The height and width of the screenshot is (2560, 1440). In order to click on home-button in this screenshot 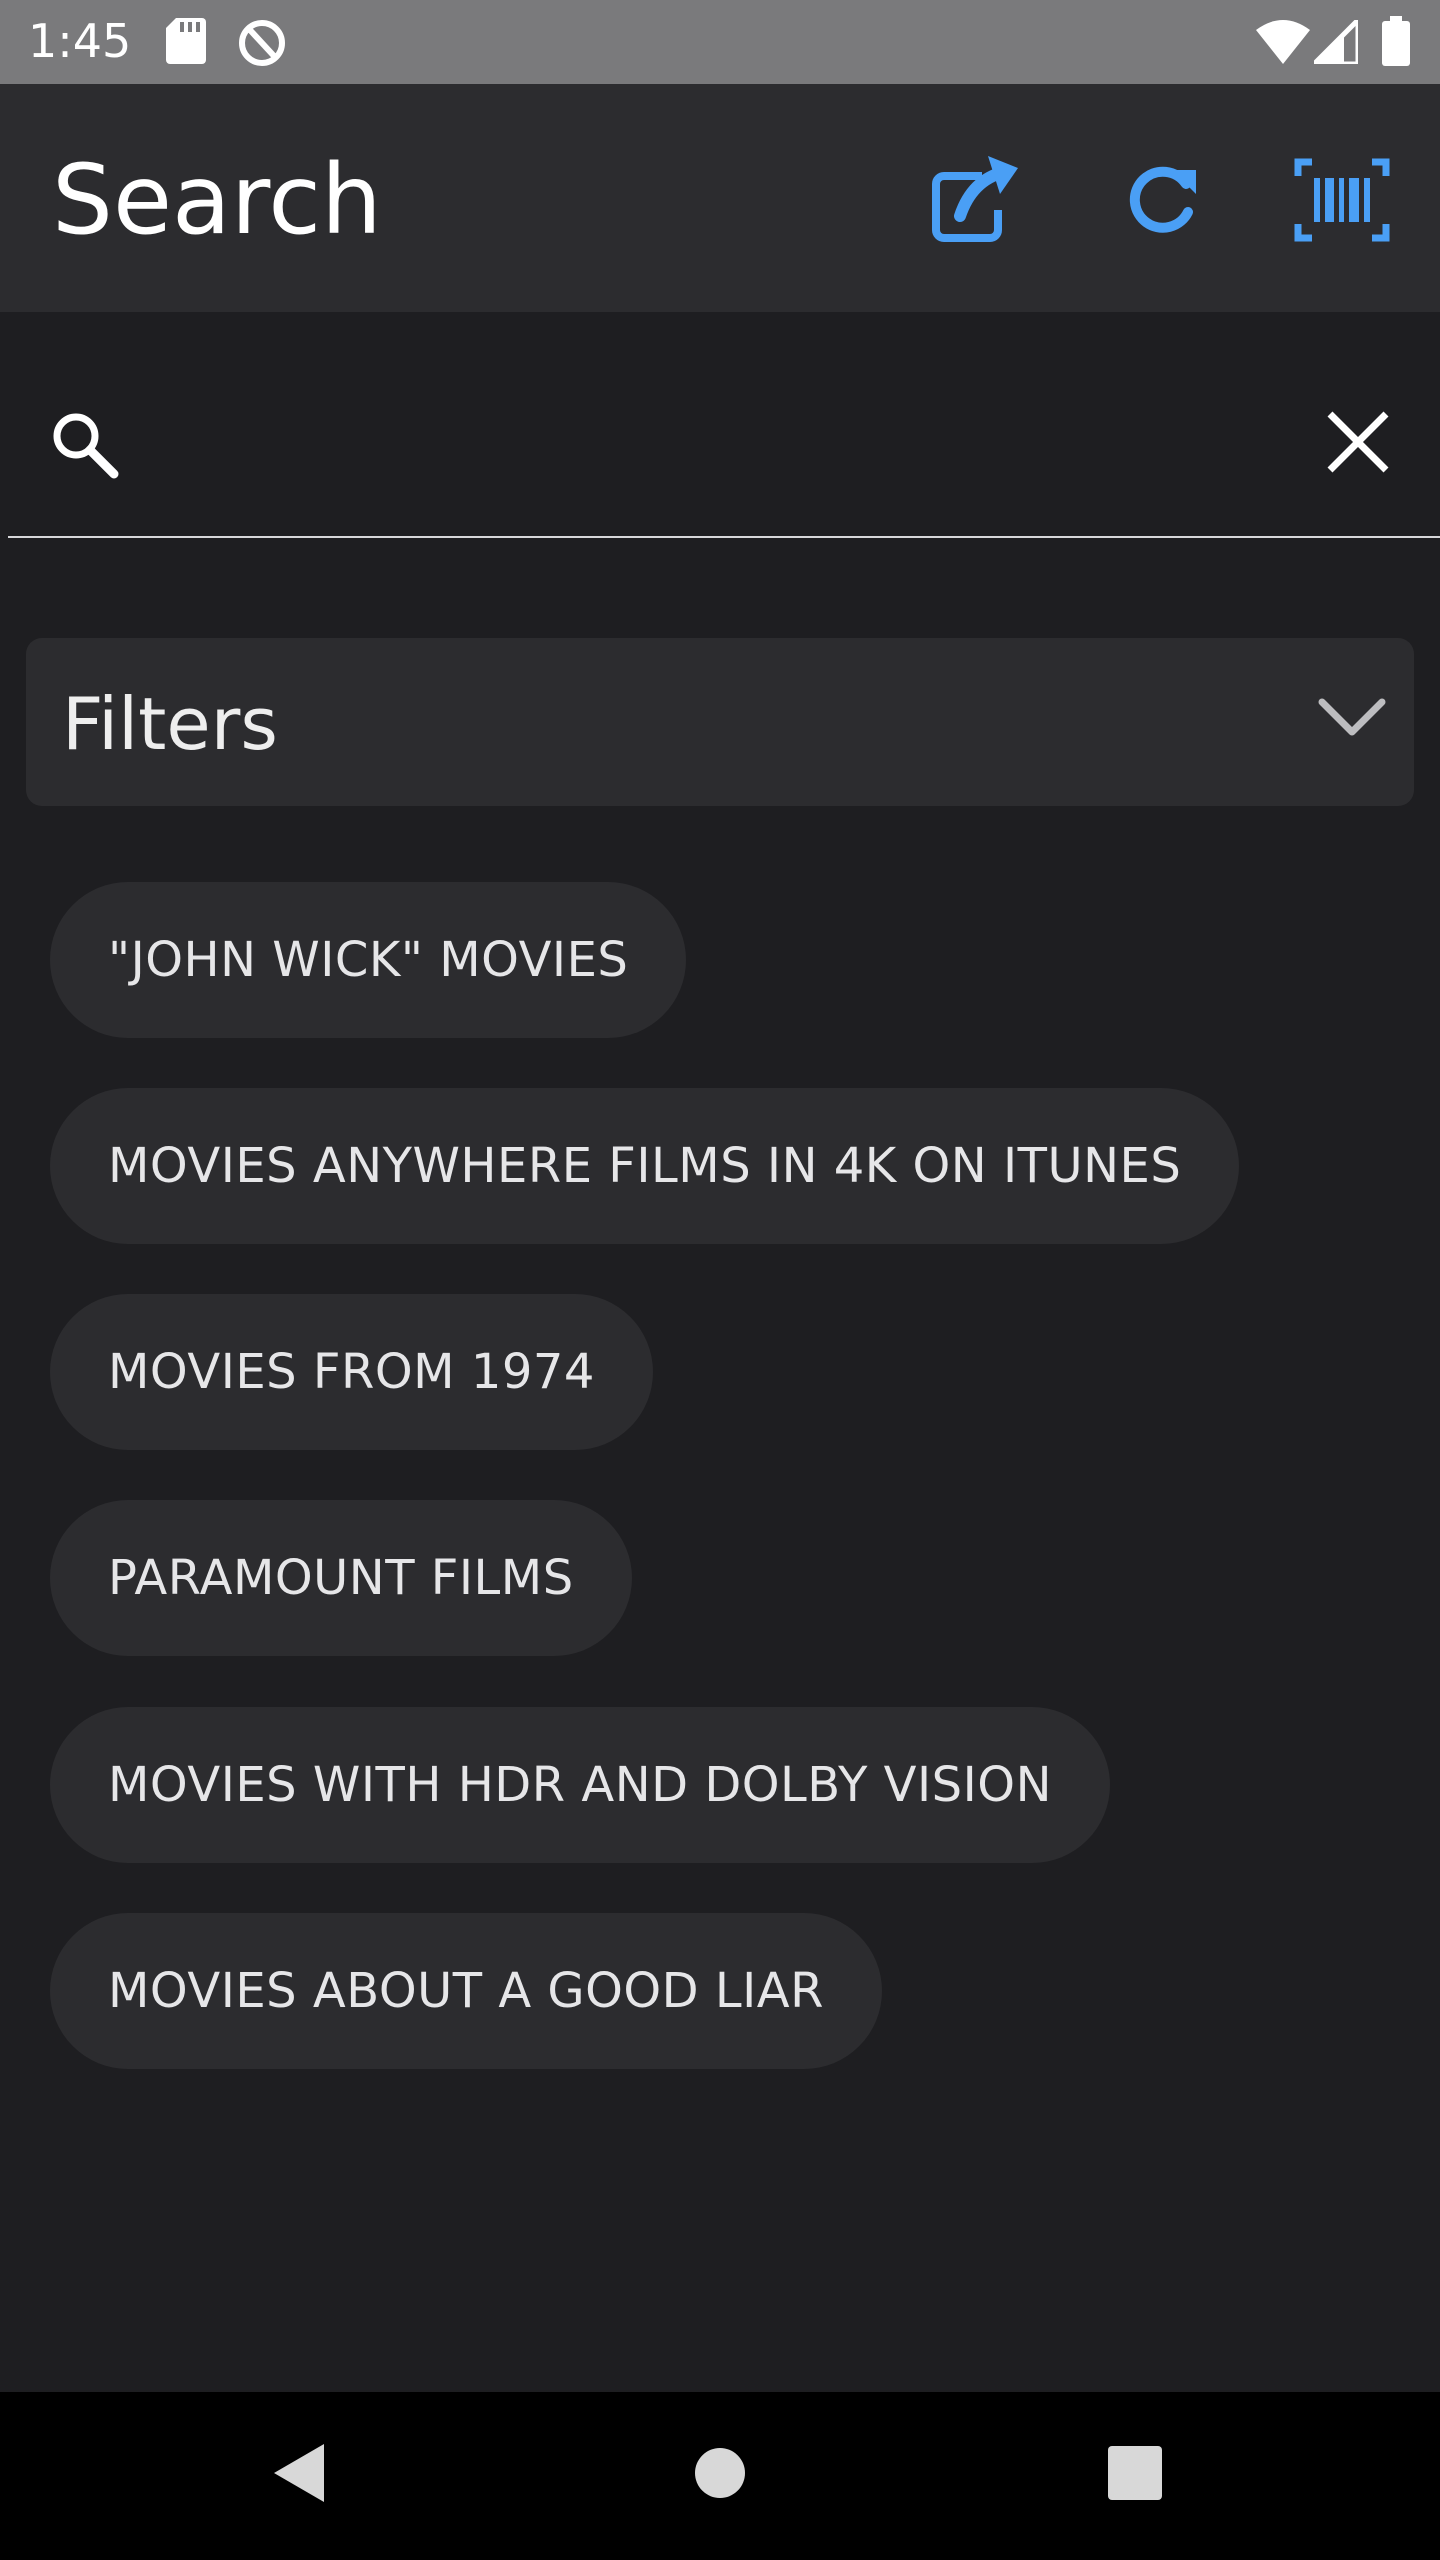, I will do `click(720, 2475)`.